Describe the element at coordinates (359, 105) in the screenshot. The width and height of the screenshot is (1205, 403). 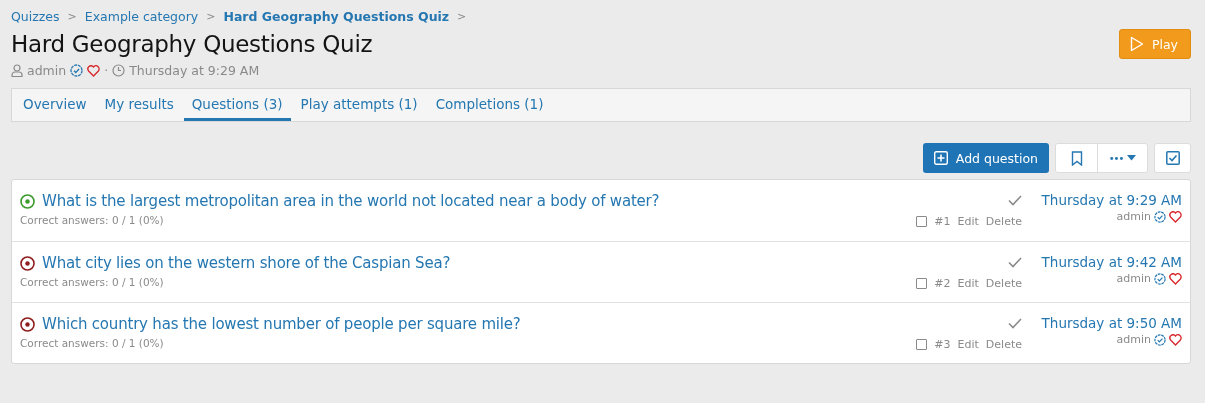
I see `tab: Play attempts (1)` at that location.